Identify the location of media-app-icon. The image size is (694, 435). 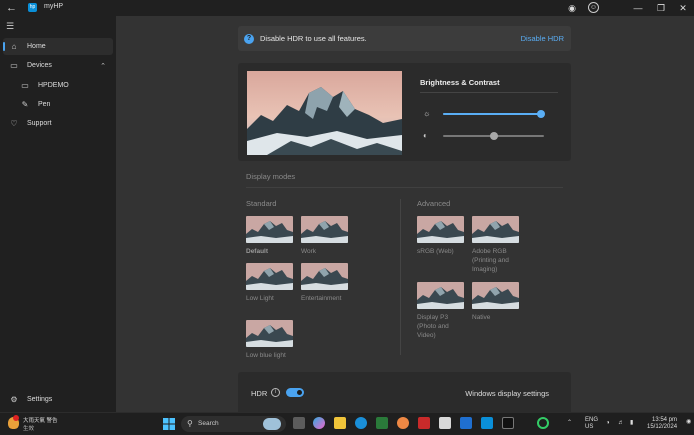
(508, 423).